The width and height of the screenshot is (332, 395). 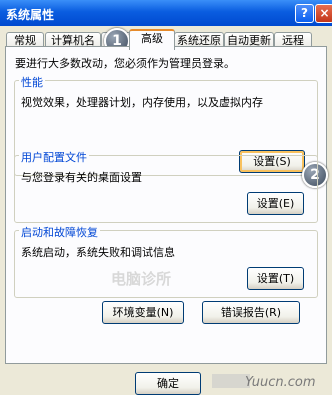 What do you see at coordinates (125, 63) in the screenshot?
I see `admin-notice: 要进行大多数改动，您必须作为管理员登录。` at bounding box center [125, 63].